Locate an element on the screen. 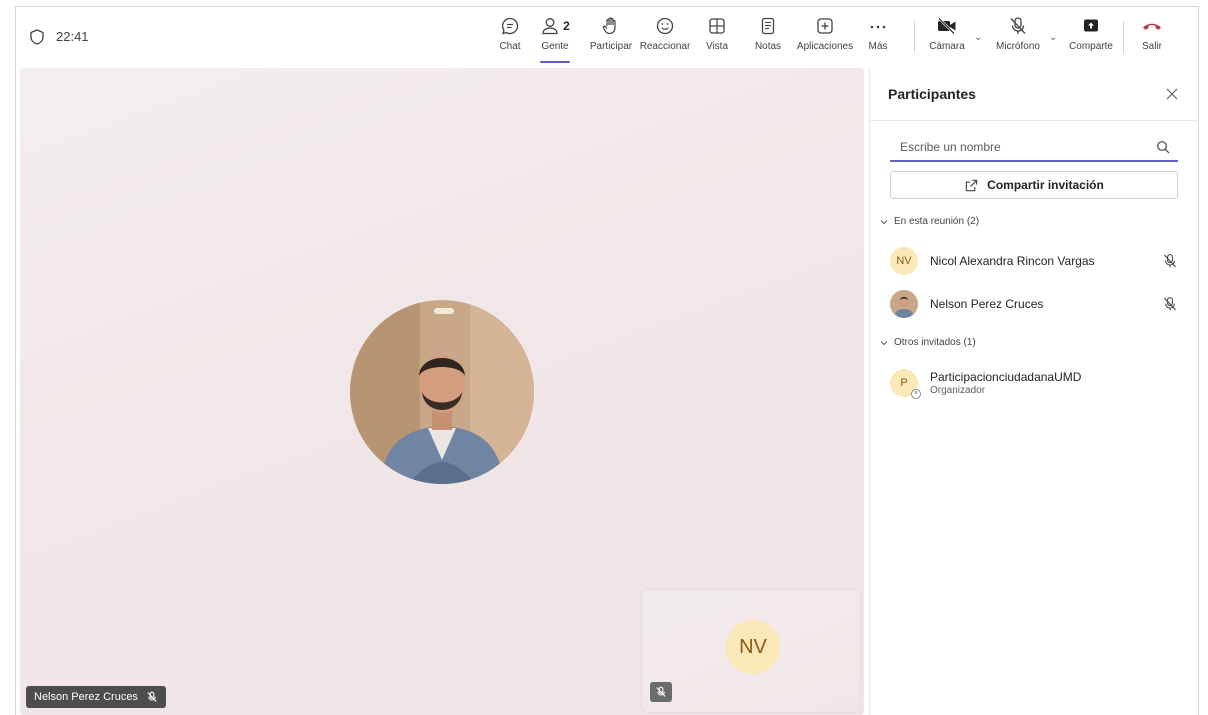 The width and height of the screenshot is (1208, 715). apps-button: Aplicaciones is located at coordinates (825, 38).